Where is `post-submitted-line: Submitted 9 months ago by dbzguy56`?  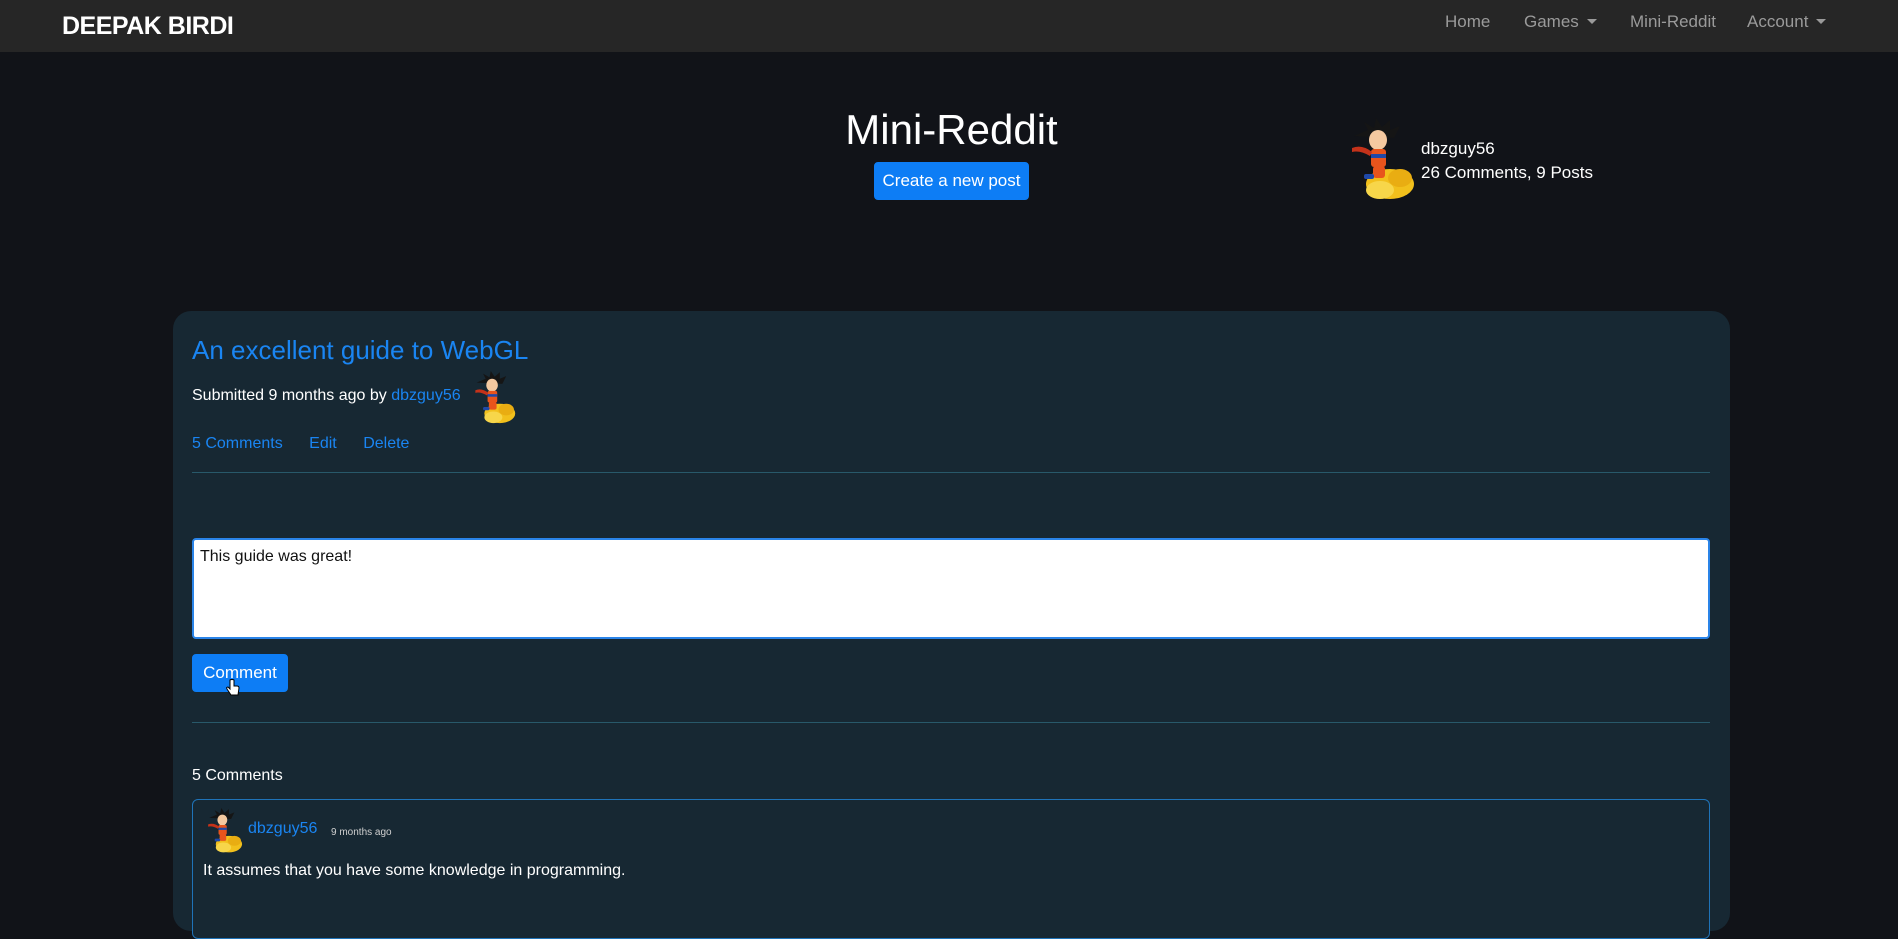
post-submitted-line: Submitted 9 months ago by dbzguy56 is located at coordinates (326, 396).